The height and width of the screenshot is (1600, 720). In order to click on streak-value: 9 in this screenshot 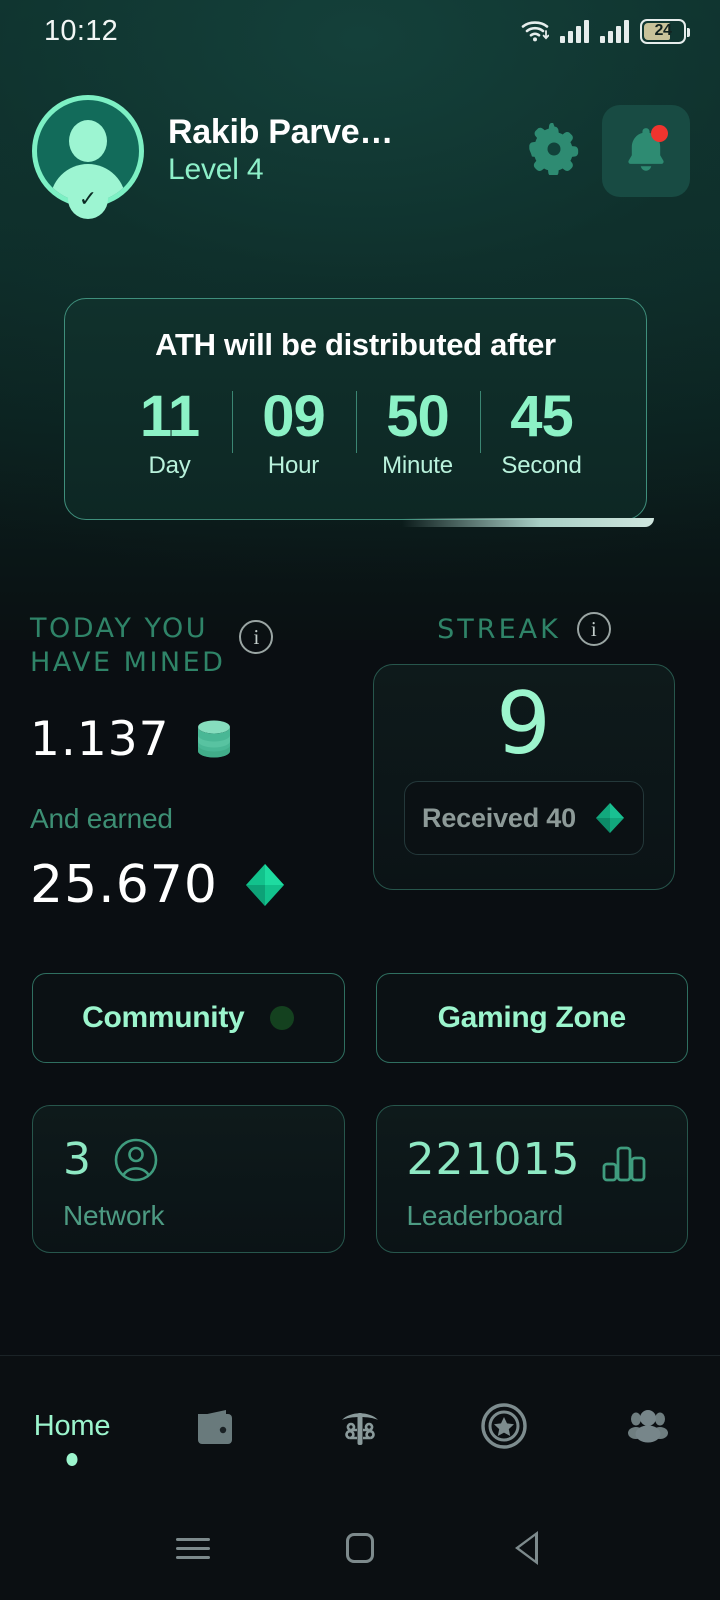, I will do `click(524, 724)`.